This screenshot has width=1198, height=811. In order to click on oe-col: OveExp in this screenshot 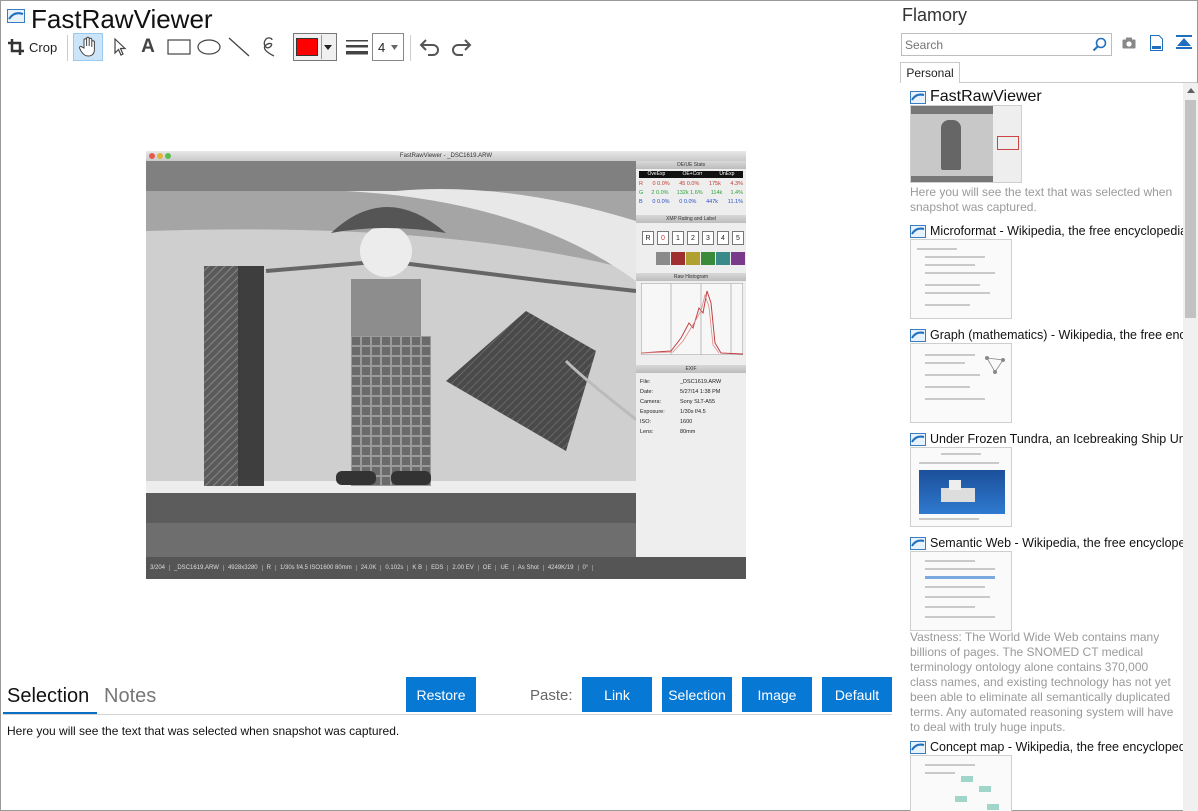, I will do `click(656, 174)`.